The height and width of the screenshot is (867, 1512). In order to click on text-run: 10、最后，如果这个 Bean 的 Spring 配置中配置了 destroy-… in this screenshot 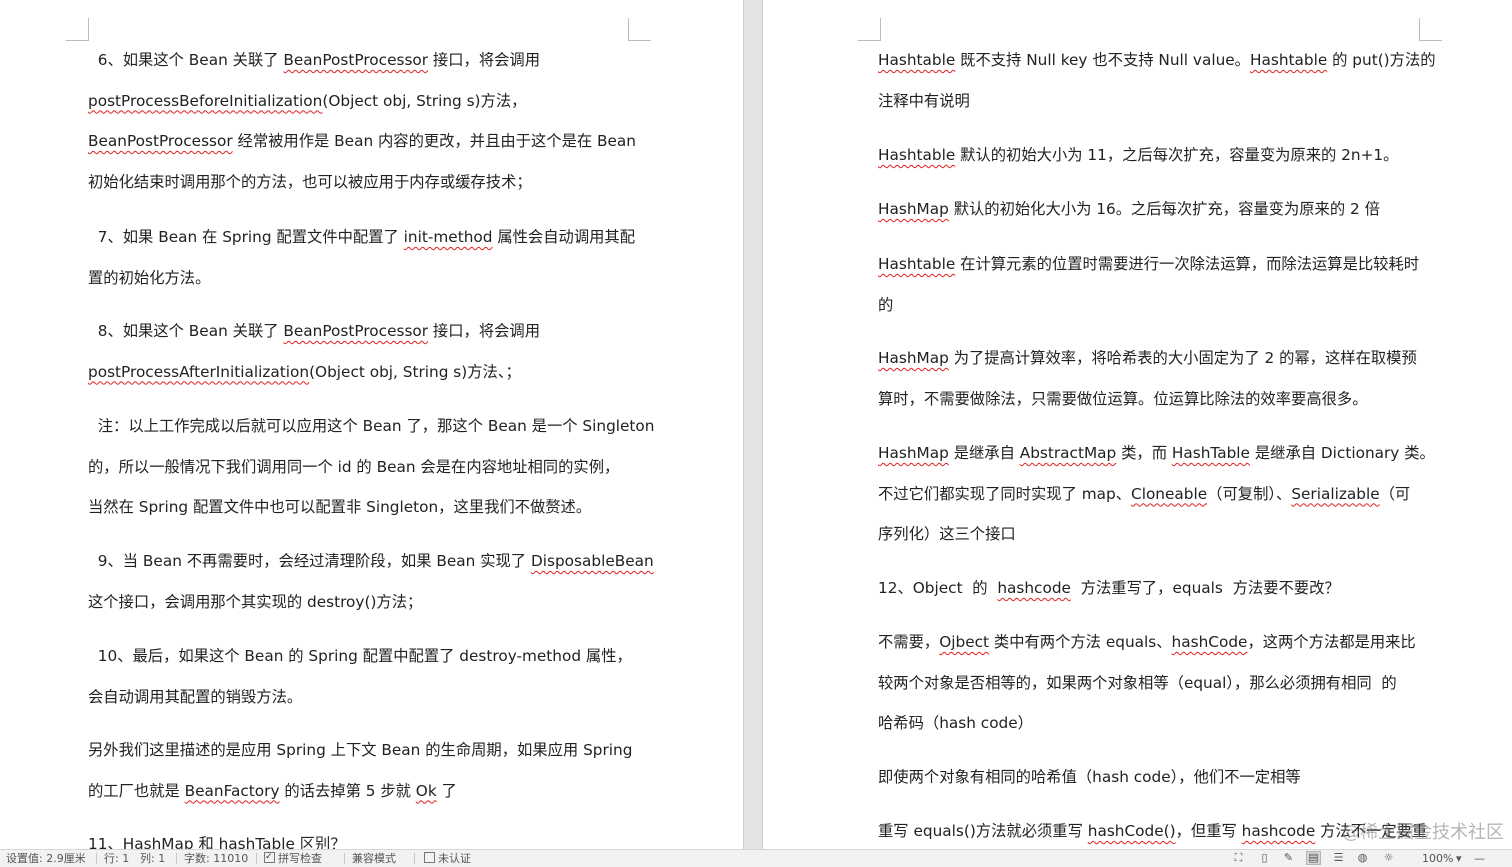, I will do `click(360, 656)`.